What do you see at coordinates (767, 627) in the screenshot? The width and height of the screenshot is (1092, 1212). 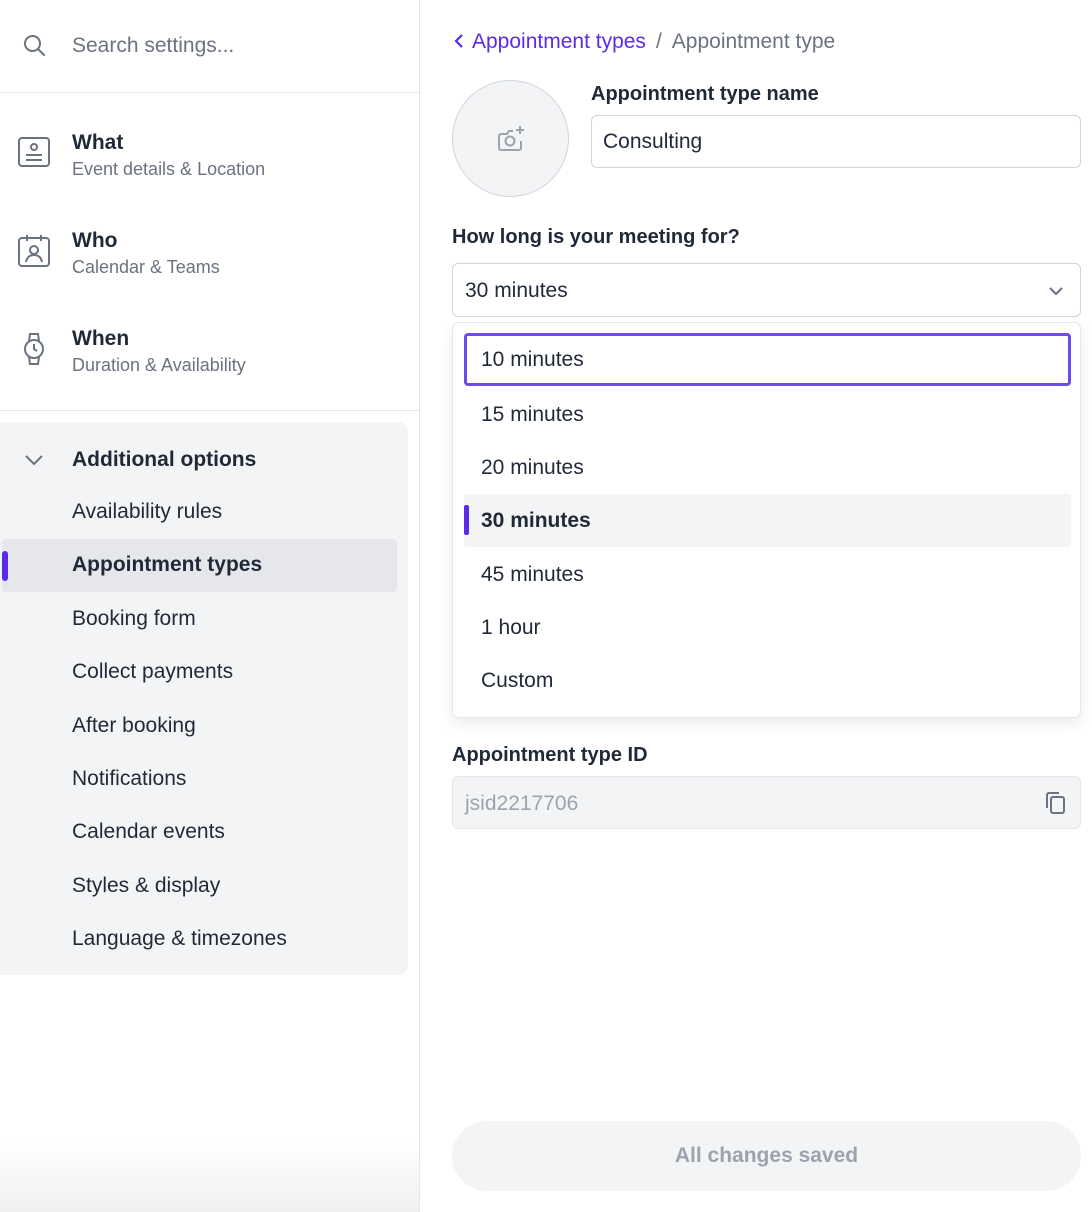 I see `duration-option-1-hour: 1 hour` at bounding box center [767, 627].